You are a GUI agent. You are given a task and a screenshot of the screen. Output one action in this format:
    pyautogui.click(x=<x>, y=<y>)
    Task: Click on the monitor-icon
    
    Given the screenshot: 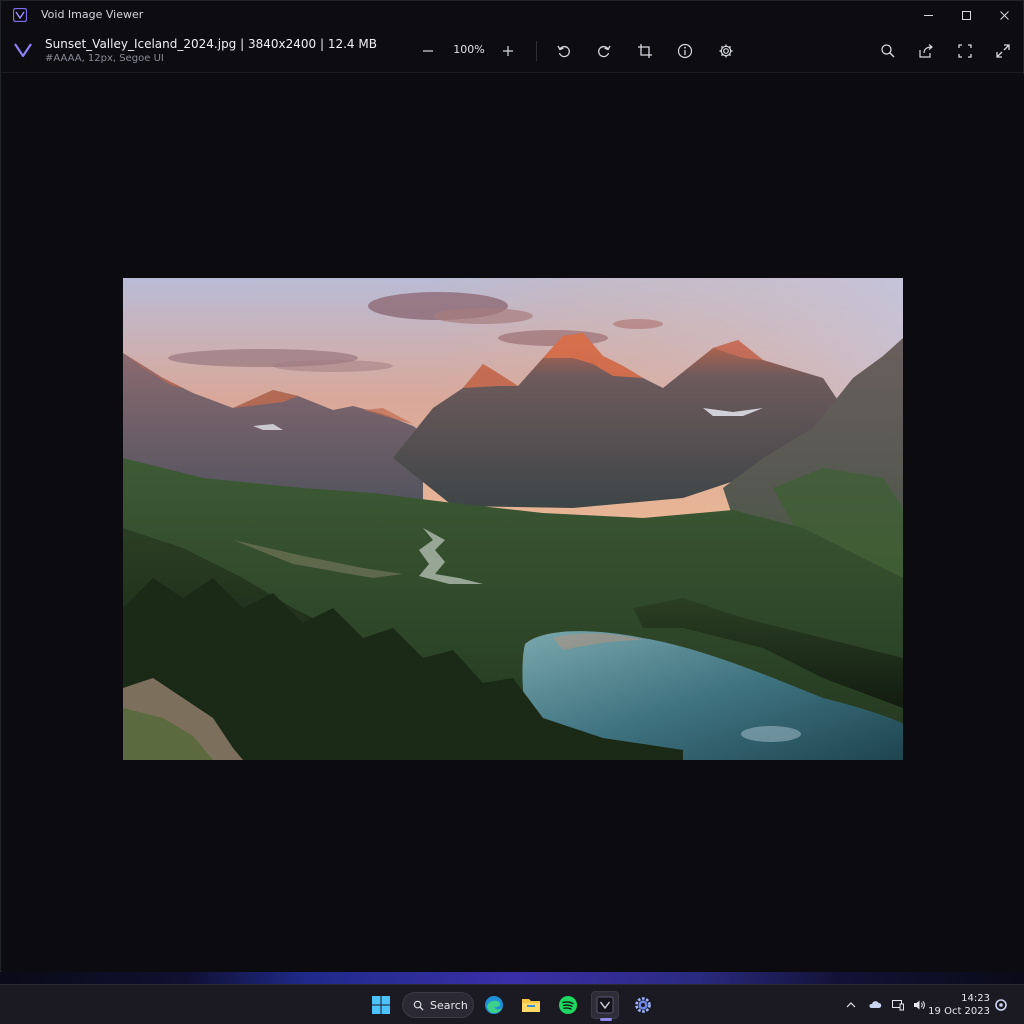 What is the action you would take?
    pyautogui.click(x=898, y=1005)
    